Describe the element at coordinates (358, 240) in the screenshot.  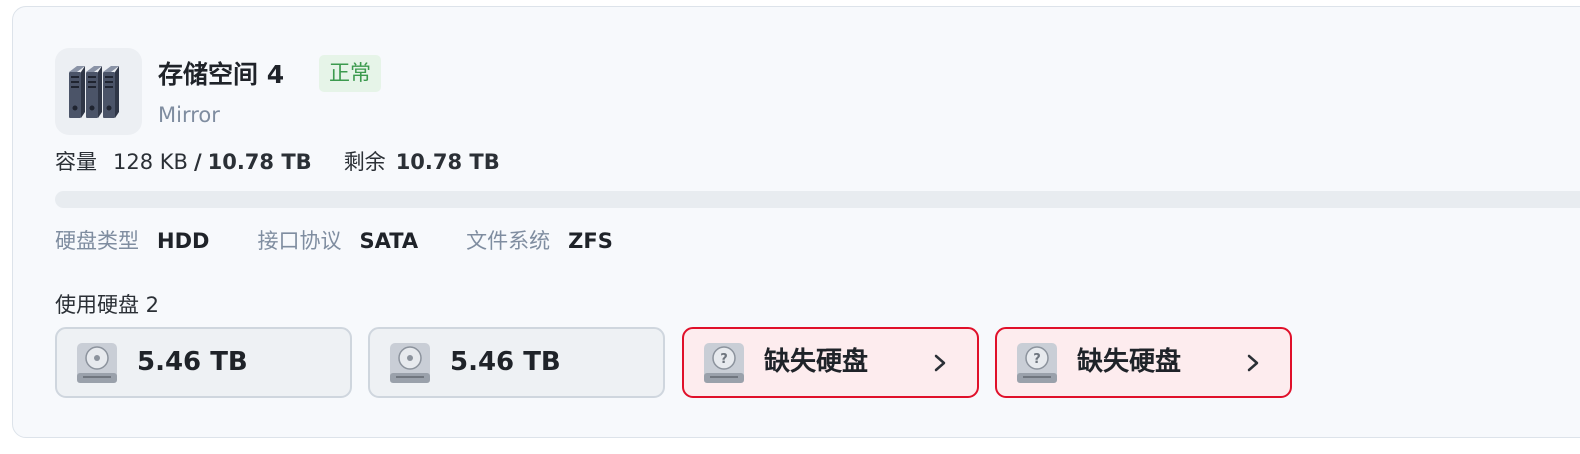
I see `disk-meta-row: 硬盘类型 HDD 接口协议 SATA 文件系统 ZFS` at that location.